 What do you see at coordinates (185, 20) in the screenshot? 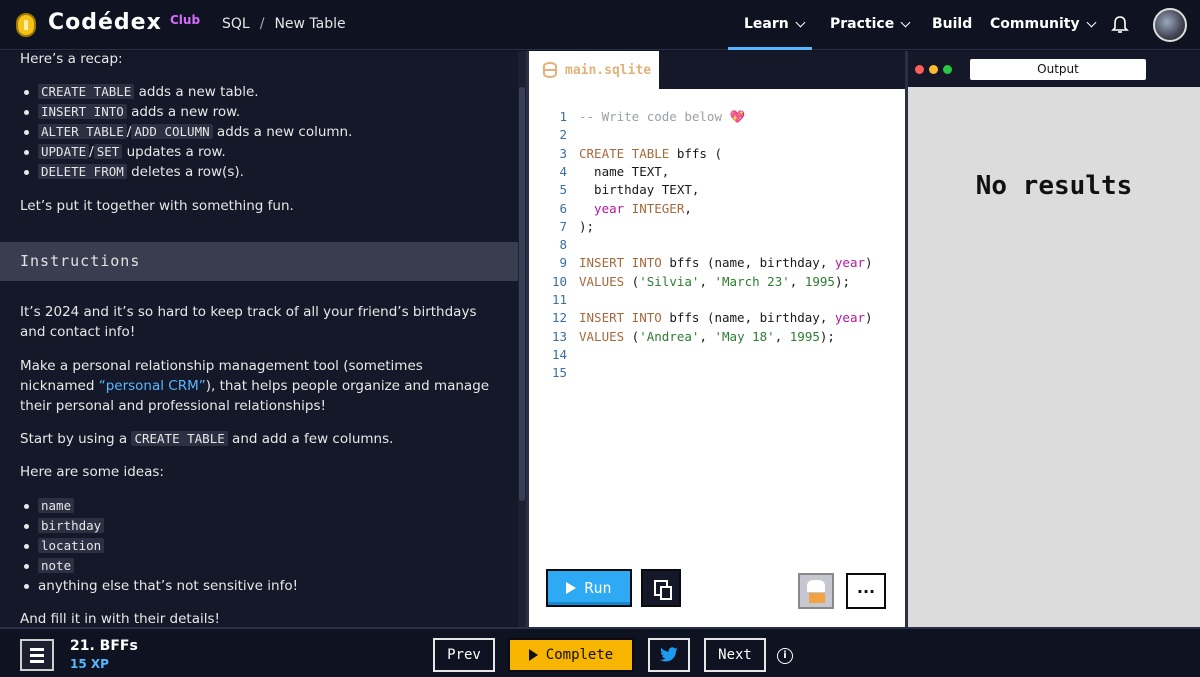
I see `club-badge: Club` at bounding box center [185, 20].